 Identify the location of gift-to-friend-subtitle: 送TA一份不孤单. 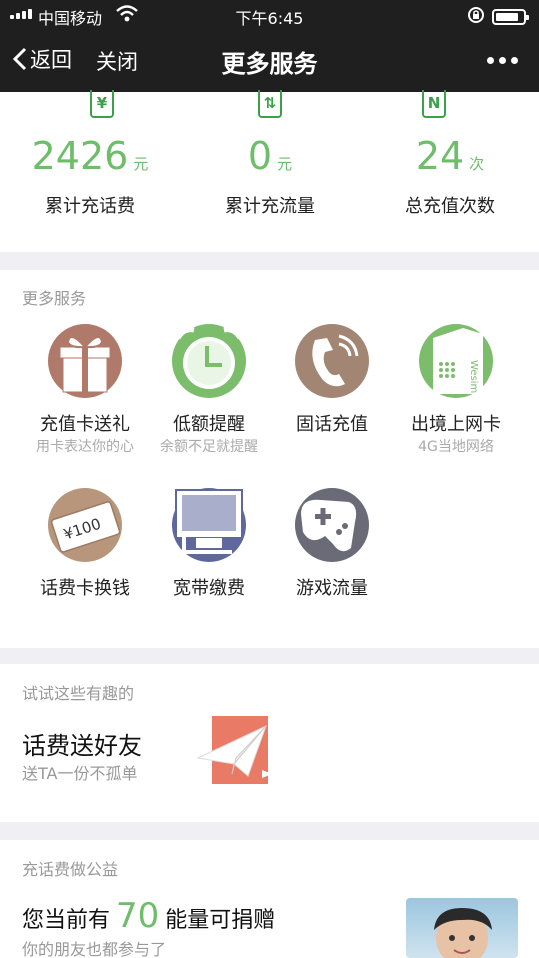
(80, 773).